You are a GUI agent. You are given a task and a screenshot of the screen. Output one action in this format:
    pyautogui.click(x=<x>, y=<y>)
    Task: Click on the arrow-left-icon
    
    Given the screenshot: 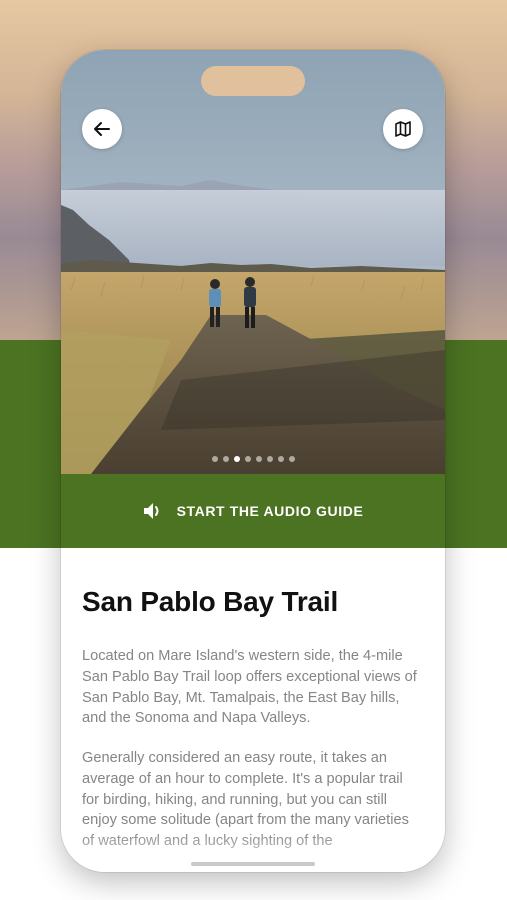 What is the action you would take?
    pyautogui.click(x=102, y=129)
    